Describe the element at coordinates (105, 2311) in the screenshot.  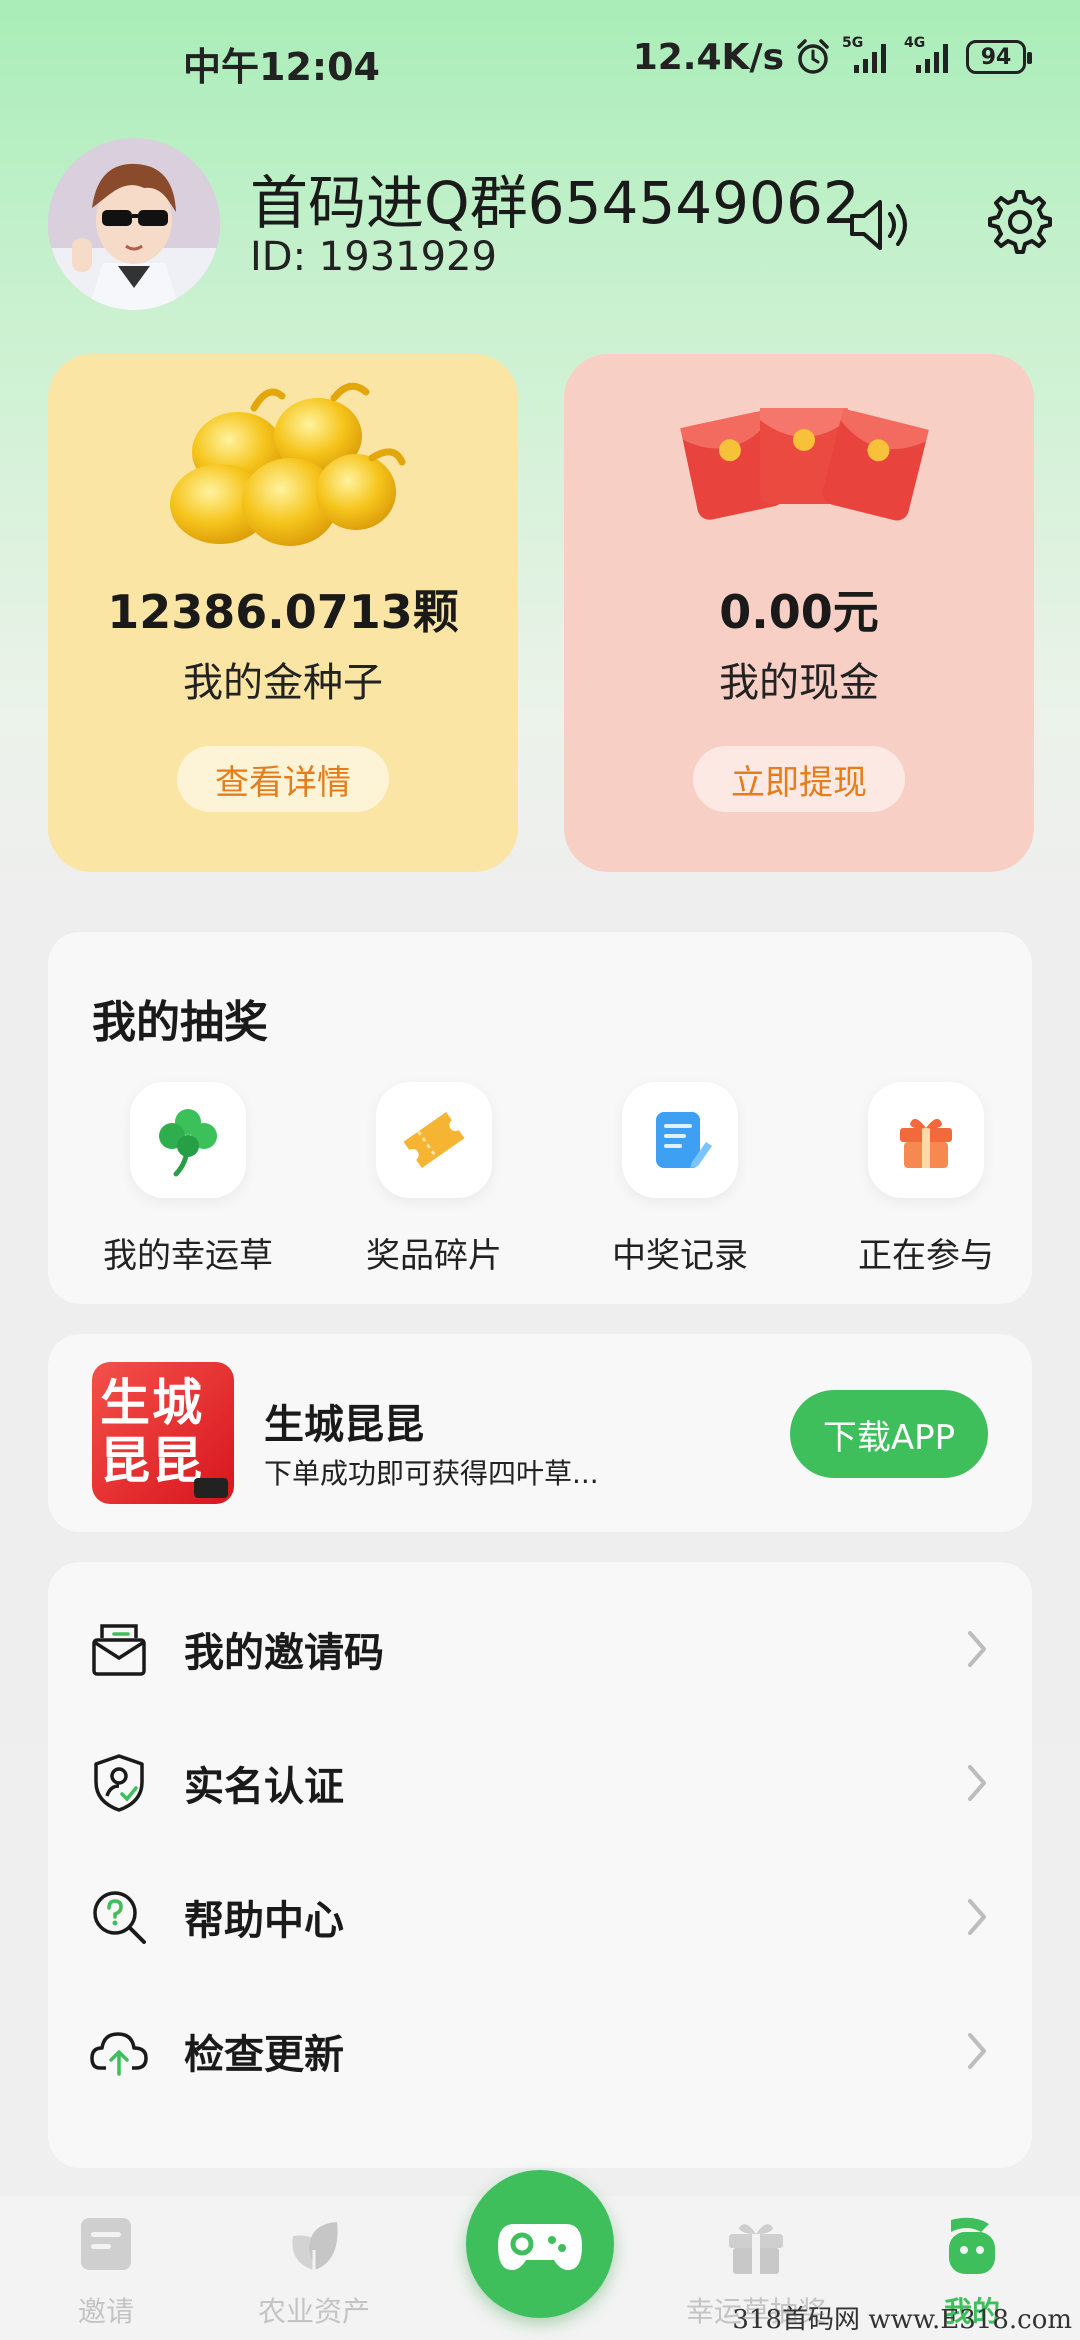
I see `nav-label: 邀请` at that location.